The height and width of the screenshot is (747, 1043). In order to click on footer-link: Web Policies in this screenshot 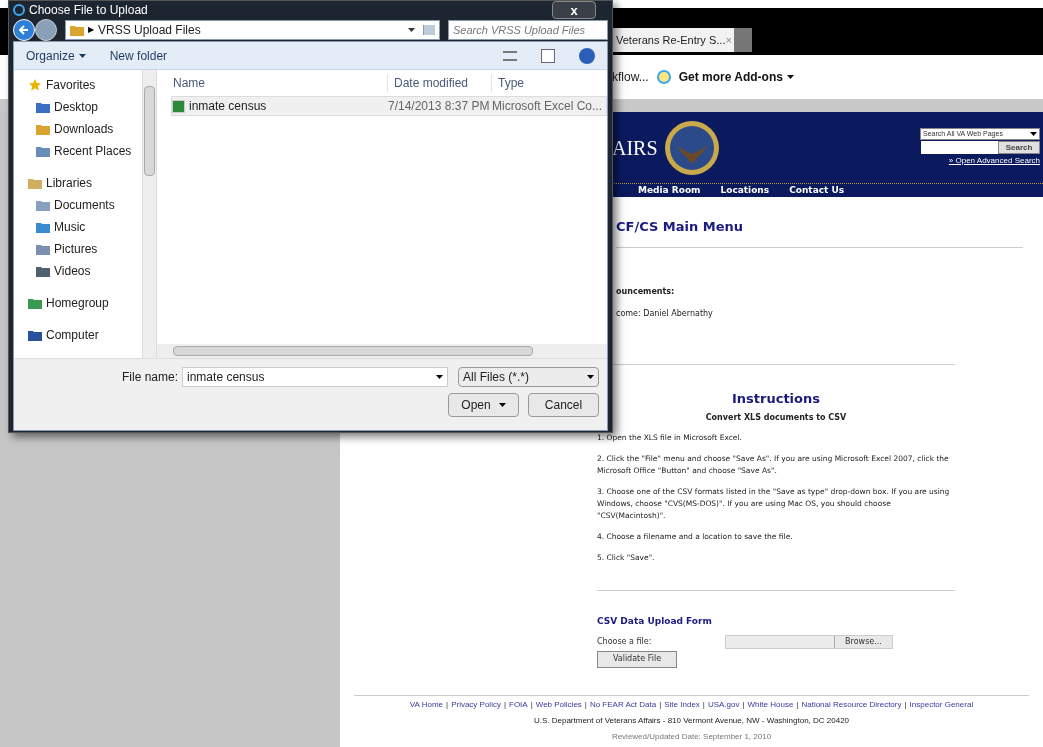, I will do `click(558, 705)`.